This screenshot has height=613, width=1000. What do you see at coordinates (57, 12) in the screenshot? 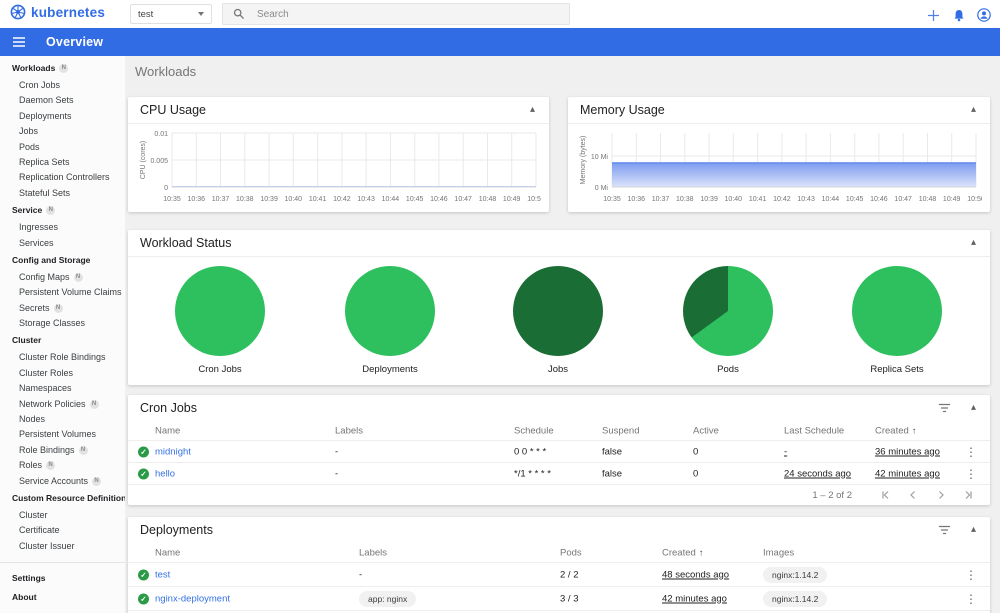
I see `kubernetes-logo: kubernetes` at bounding box center [57, 12].